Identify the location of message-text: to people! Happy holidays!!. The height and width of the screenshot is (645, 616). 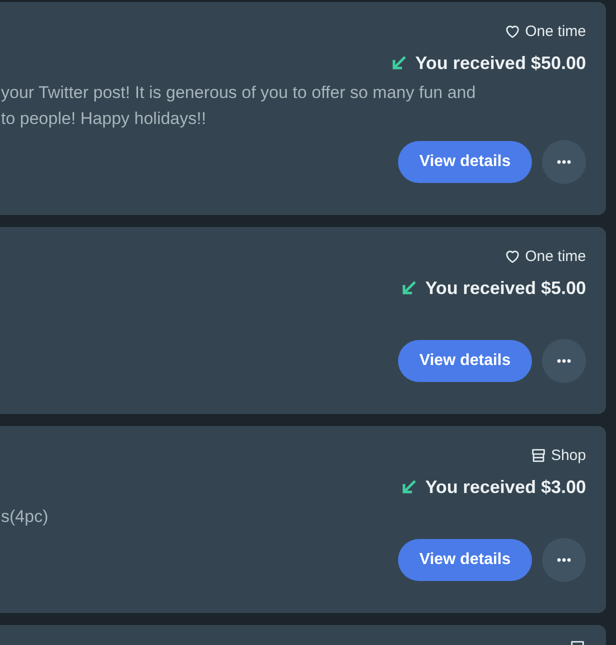
(103, 119).